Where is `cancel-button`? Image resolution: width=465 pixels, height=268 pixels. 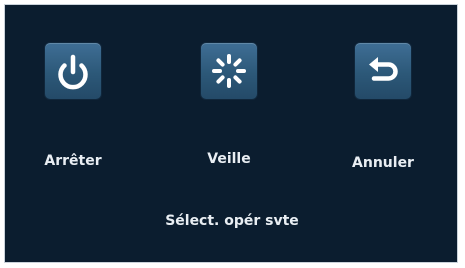
cancel-button is located at coordinates (383, 71).